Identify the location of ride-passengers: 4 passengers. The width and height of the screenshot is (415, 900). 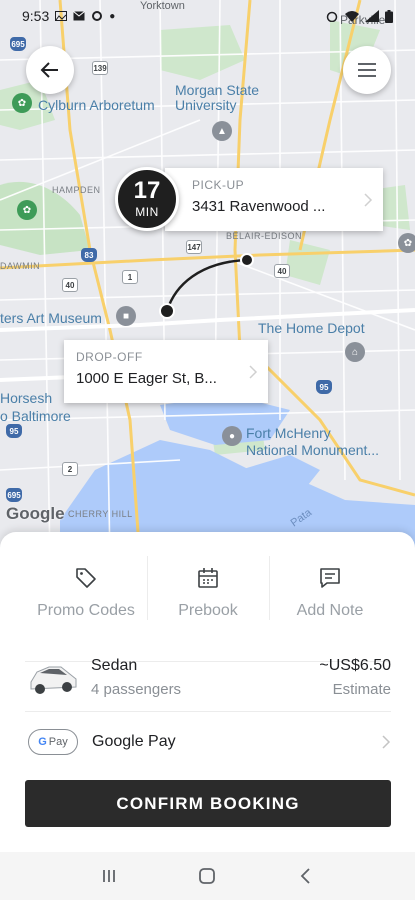
(136, 689).